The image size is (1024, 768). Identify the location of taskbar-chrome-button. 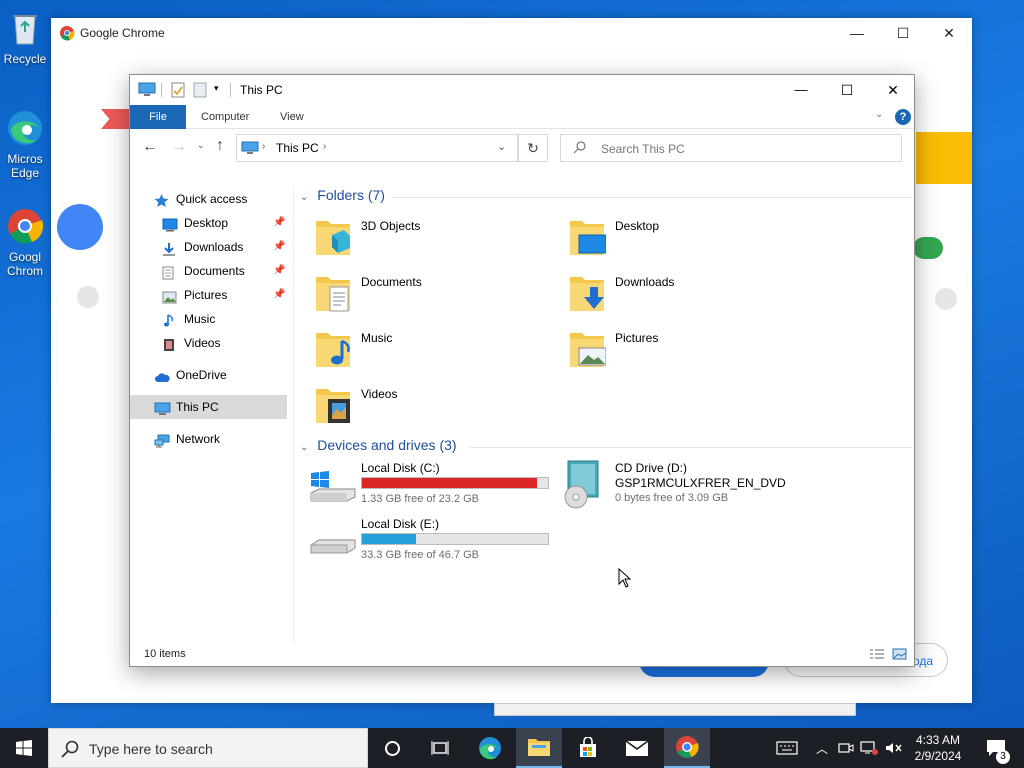
(687, 748).